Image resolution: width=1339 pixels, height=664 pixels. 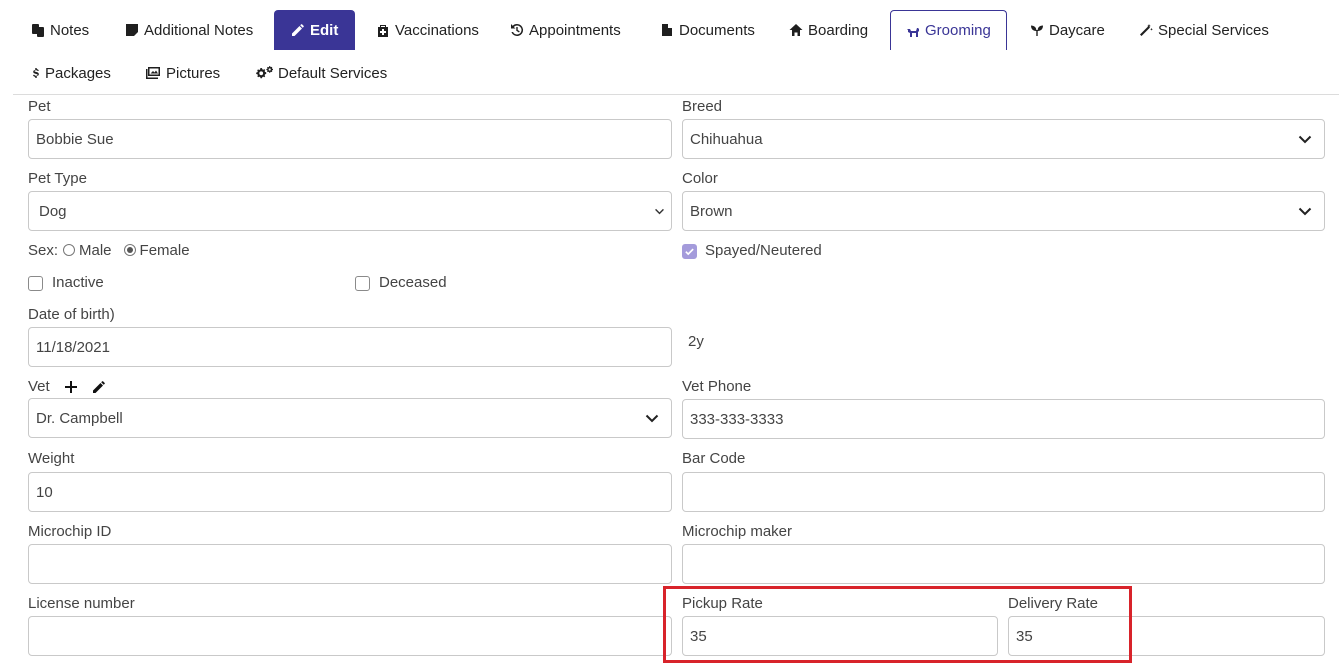 I want to click on tab-daycare: Daycare, so click(x=1067, y=30).